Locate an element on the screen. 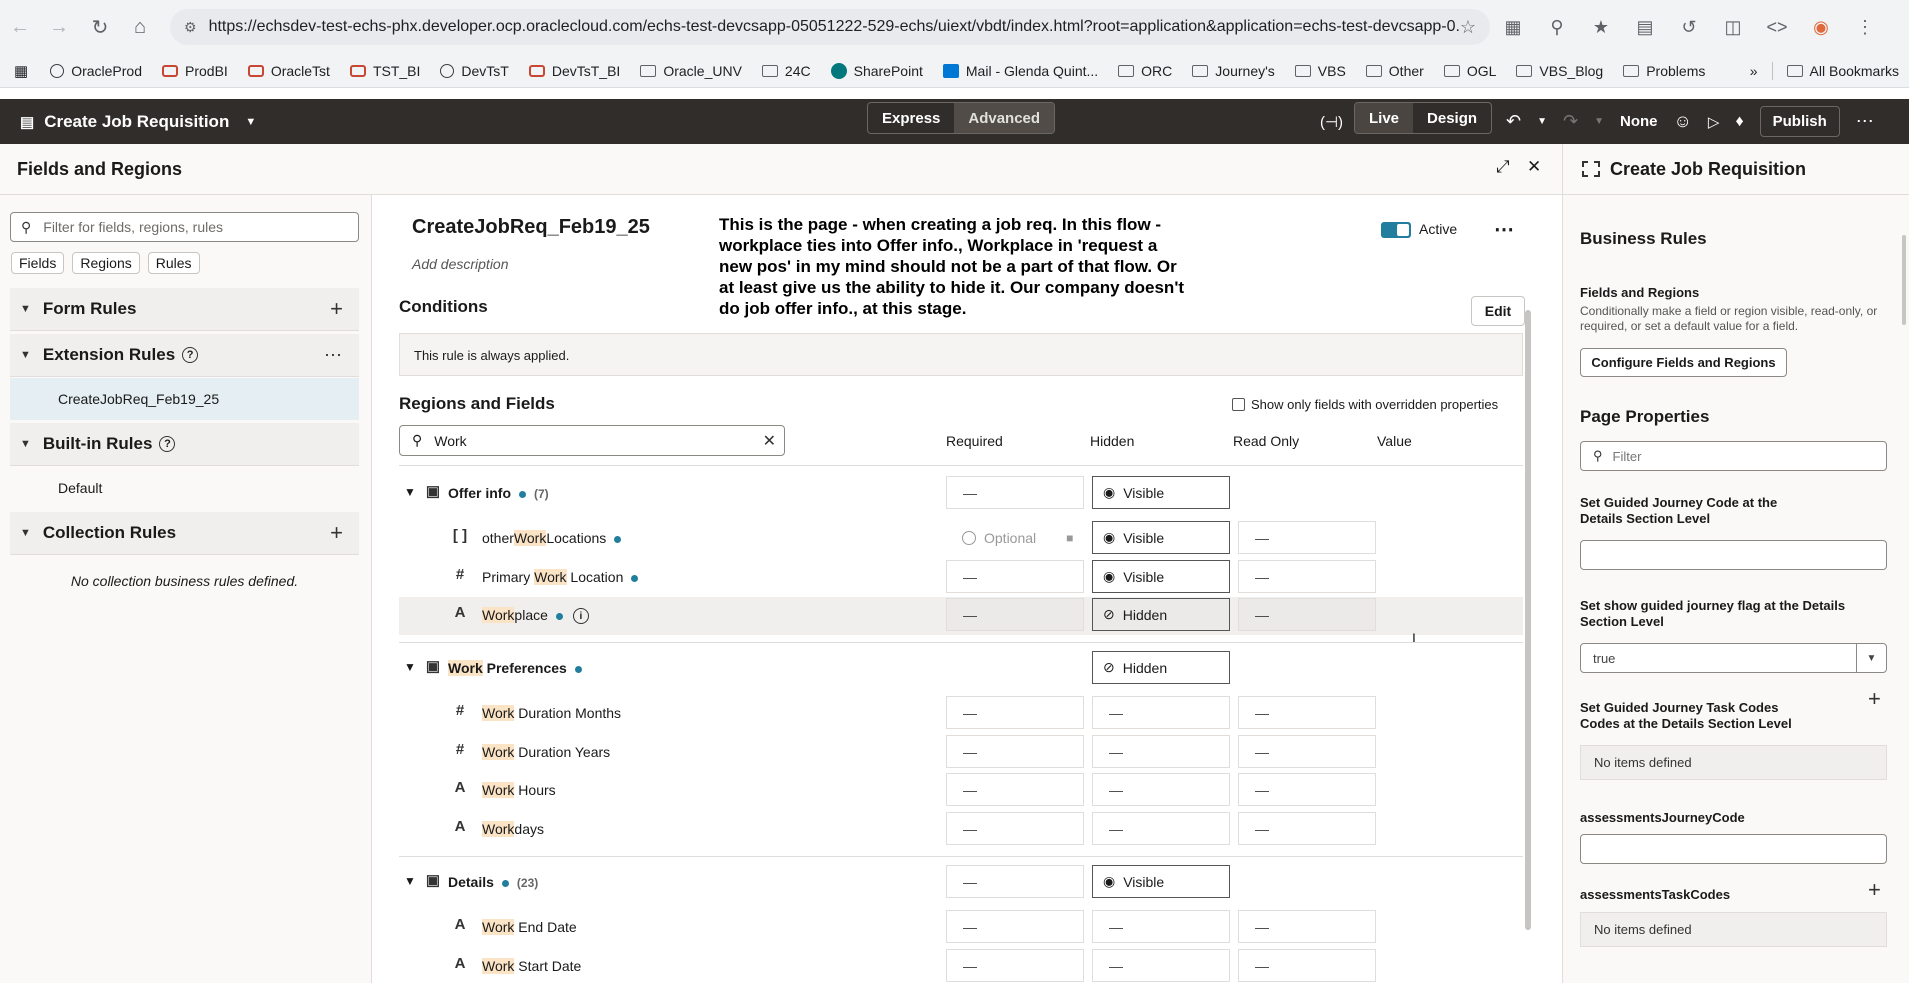  properties-filter-input: ⚲ Filter is located at coordinates (1733, 456).